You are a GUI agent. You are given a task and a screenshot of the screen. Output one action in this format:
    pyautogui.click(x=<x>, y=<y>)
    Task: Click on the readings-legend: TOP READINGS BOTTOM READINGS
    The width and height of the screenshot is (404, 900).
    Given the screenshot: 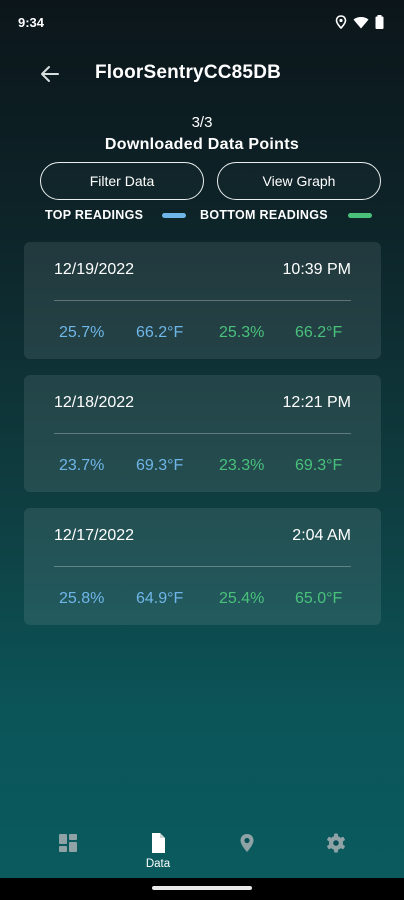 What is the action you would take?
    pyautogui.click(x=202, y=215)
    